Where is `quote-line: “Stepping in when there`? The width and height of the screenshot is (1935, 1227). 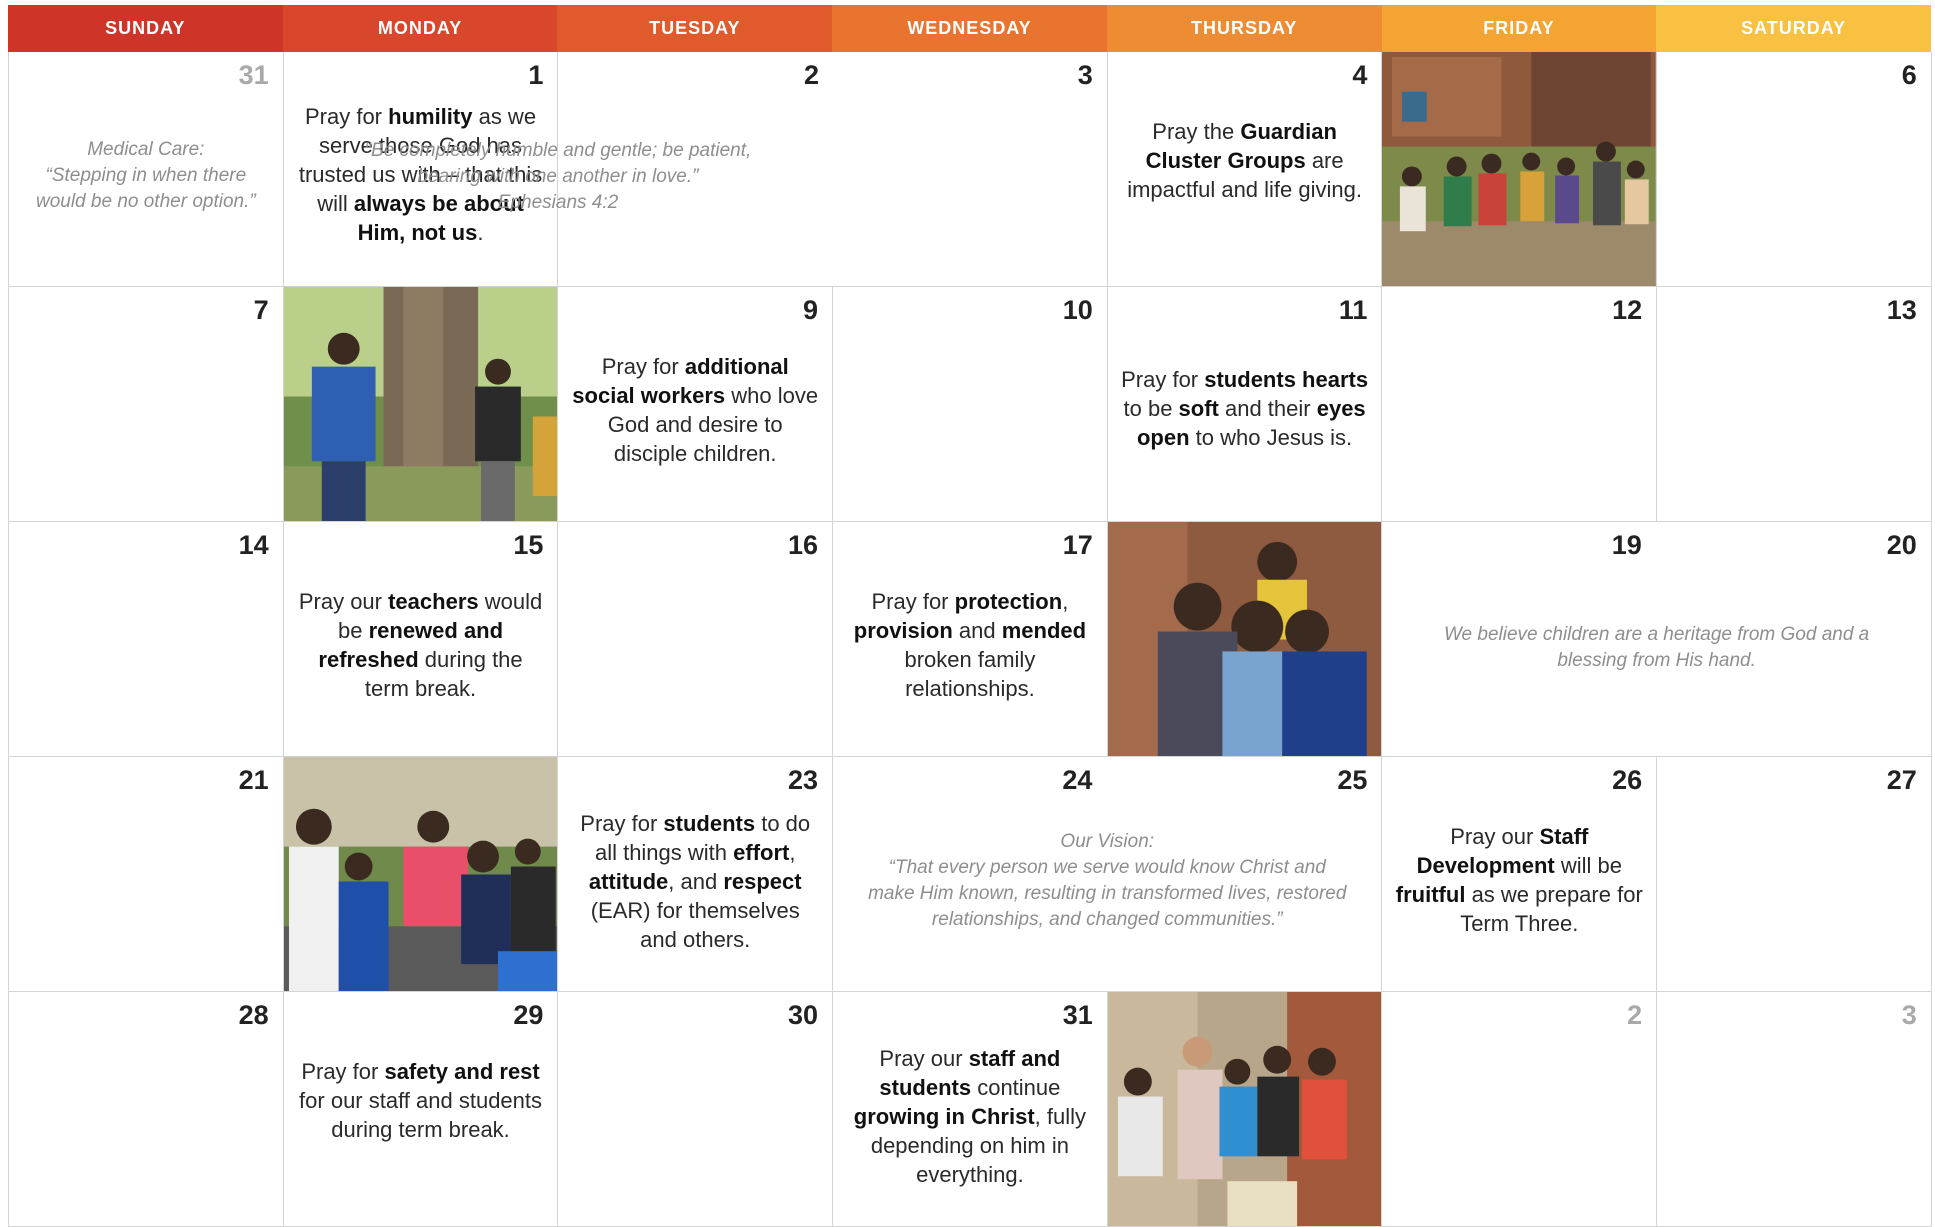
quote-line: “Stepping in when there is located at coordinates (146, 175).